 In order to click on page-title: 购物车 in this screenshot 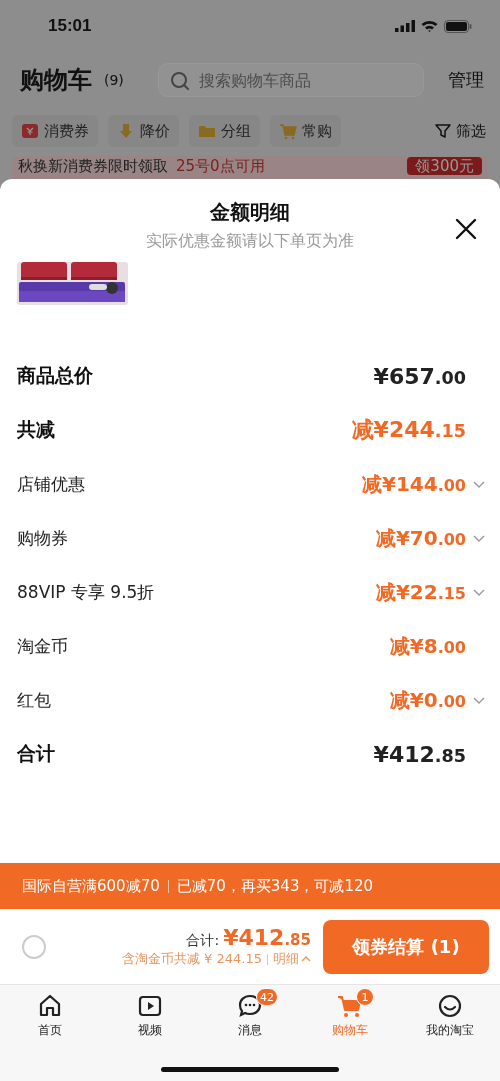, I will do `click(56, 80)`.